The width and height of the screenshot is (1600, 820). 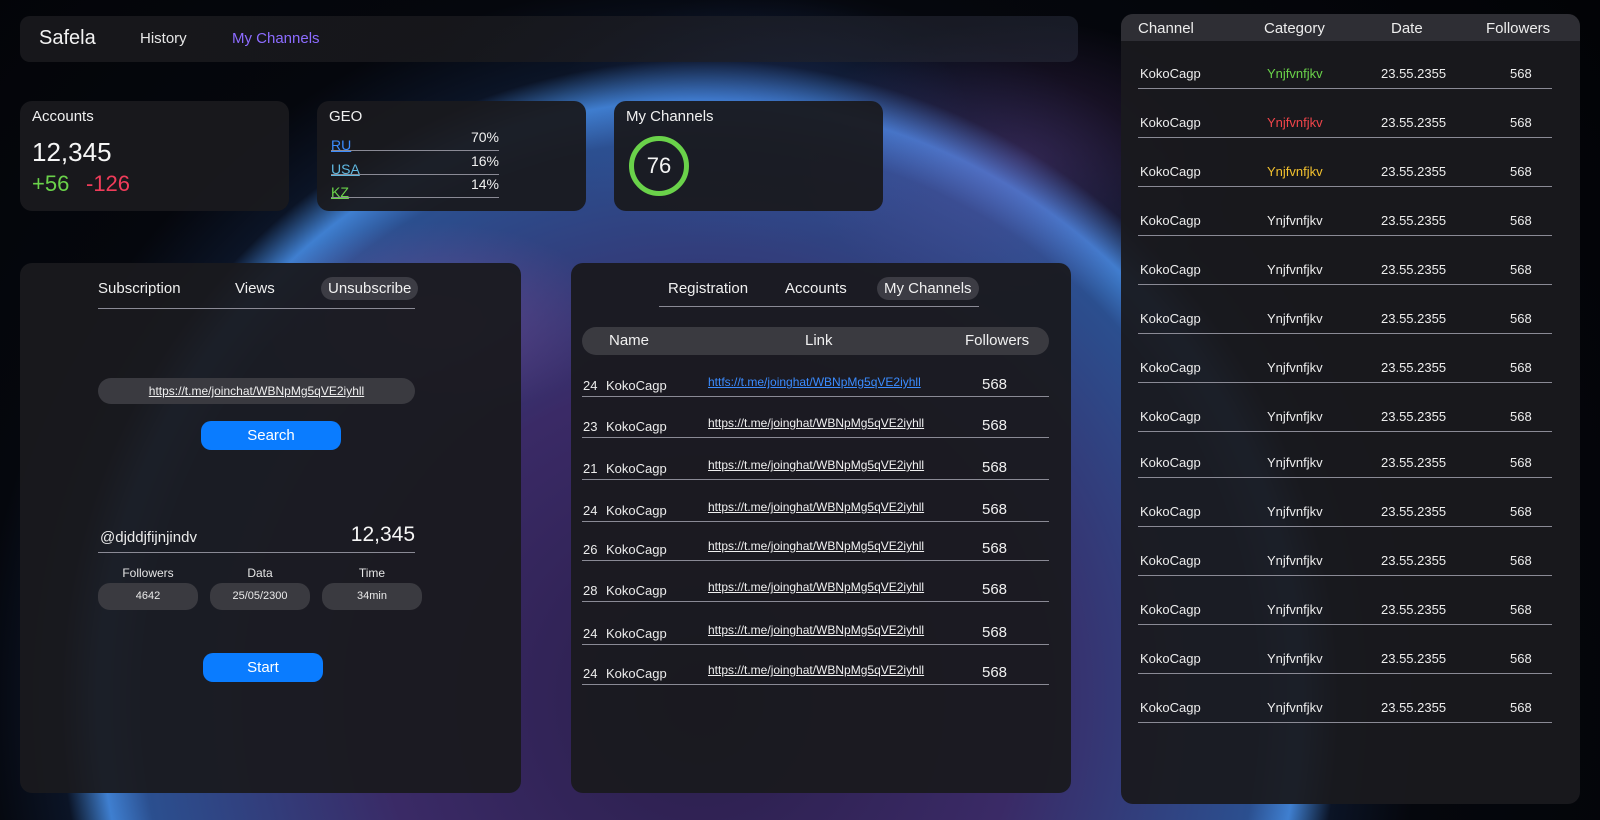 What do you see at coordinates (816, 288) in the screenshot?
I see `tab-accounts: Accounts` at bounding box center [816, 288].